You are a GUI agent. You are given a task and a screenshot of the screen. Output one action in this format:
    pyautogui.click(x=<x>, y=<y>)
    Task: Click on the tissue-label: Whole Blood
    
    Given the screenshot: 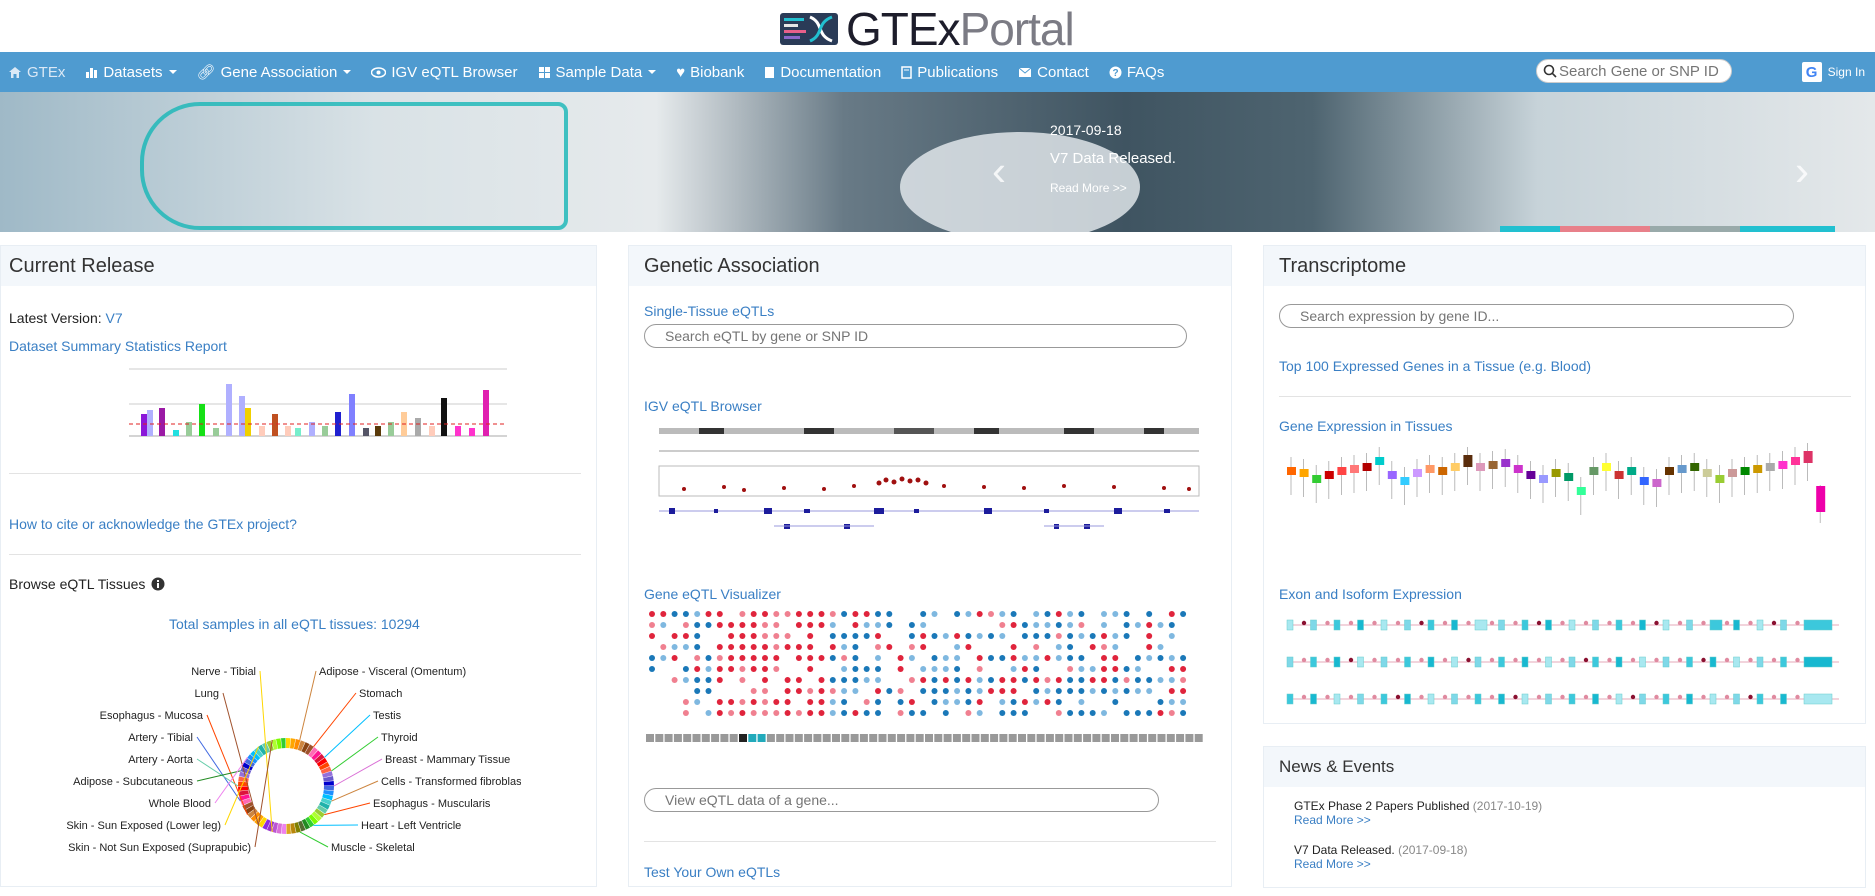 What is the action you would take?
    pyautogui.click(x=180, y=804)
    